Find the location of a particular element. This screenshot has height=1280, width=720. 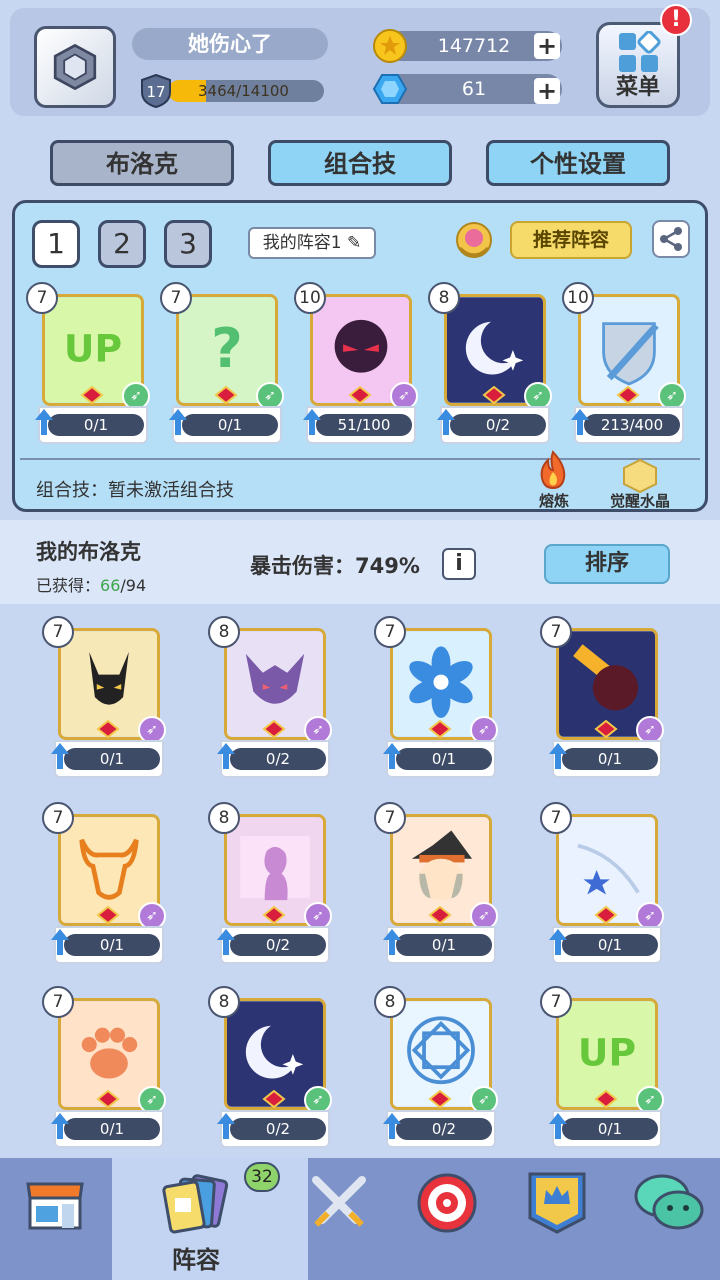

add-gold-button: + is located at coordinates (547, 46).